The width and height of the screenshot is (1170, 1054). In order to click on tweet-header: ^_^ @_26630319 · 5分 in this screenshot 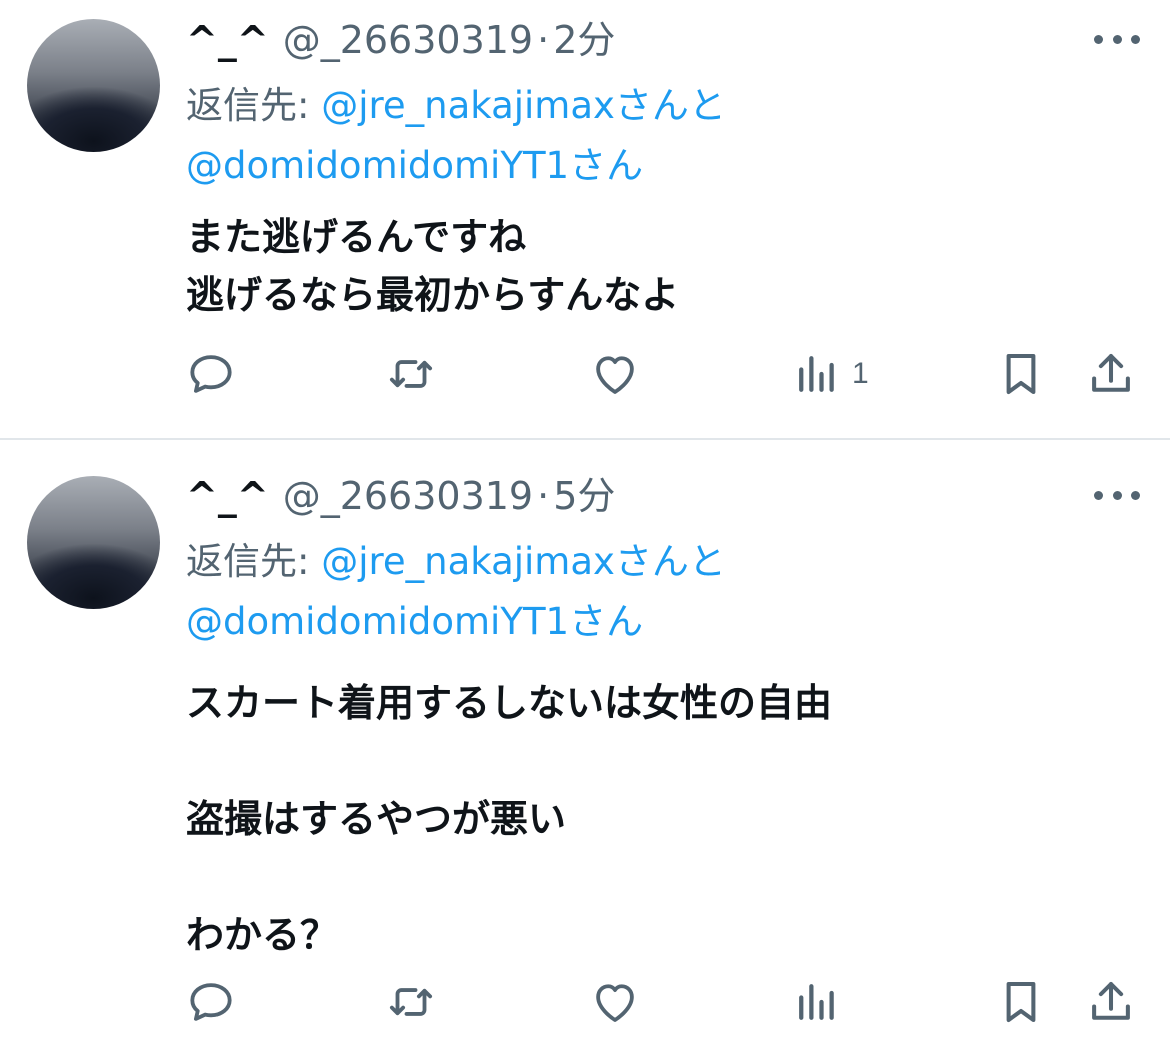, I will do `click(400, 496)`.